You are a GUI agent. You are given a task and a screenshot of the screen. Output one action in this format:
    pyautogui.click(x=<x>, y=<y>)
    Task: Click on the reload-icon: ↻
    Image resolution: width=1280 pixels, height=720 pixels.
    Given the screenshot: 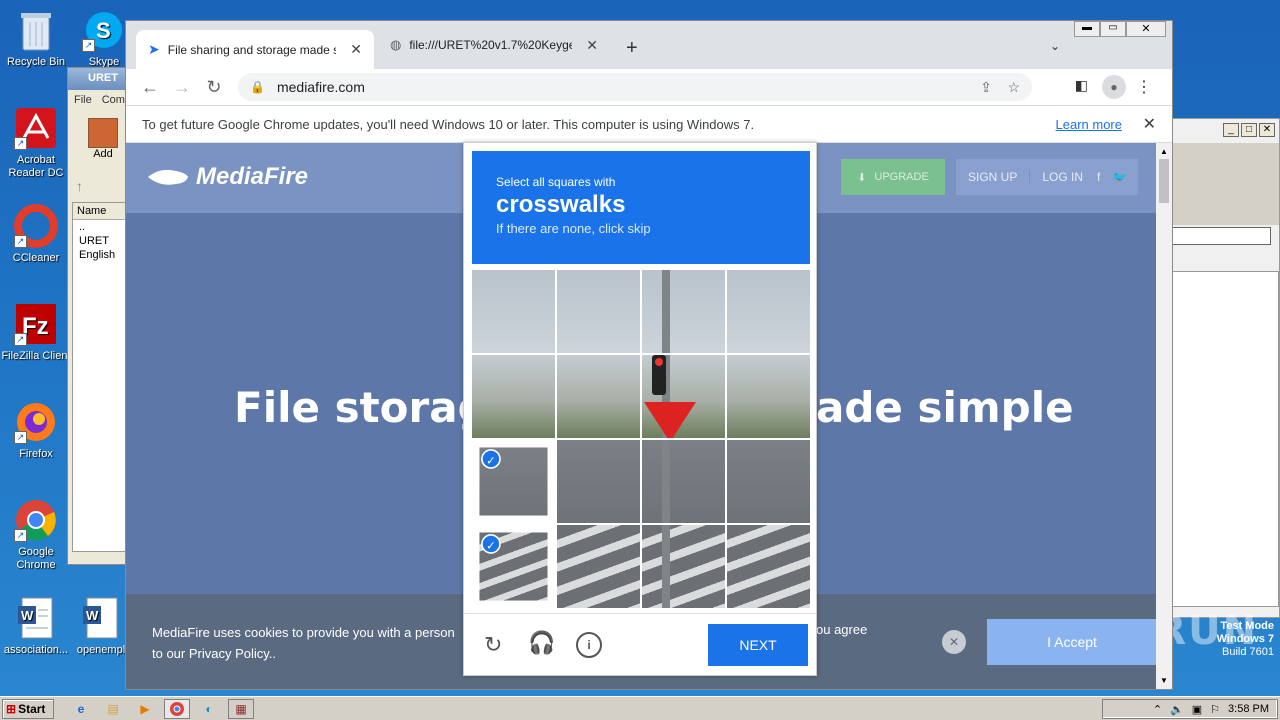 What is the action you would take?
    pyautogui.click(x=214, y=87)
    